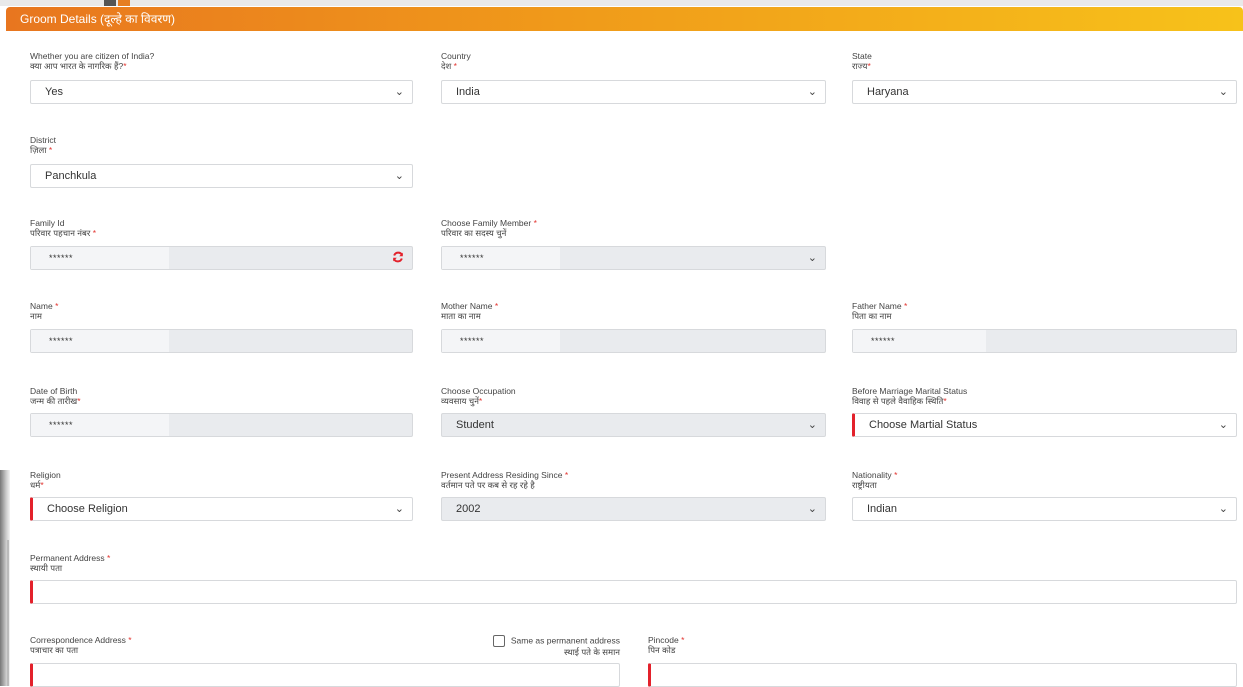 The image size is (1243, 687). What do you see at coordinates (633, 425) in the screenshot?
I see `occupation-select: Student ⌄` at bounding box center [633, 425].